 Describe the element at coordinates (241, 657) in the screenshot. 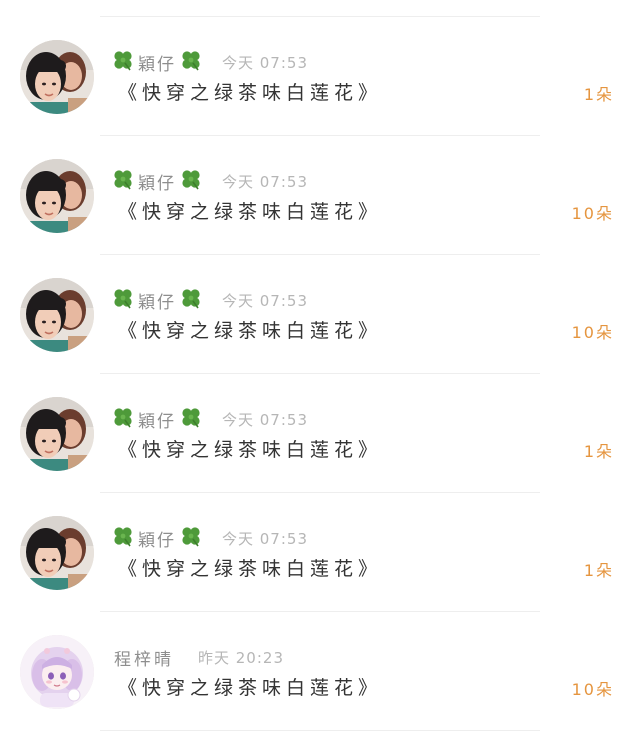

I see `timestamp: 昨天 20:23` at that location.